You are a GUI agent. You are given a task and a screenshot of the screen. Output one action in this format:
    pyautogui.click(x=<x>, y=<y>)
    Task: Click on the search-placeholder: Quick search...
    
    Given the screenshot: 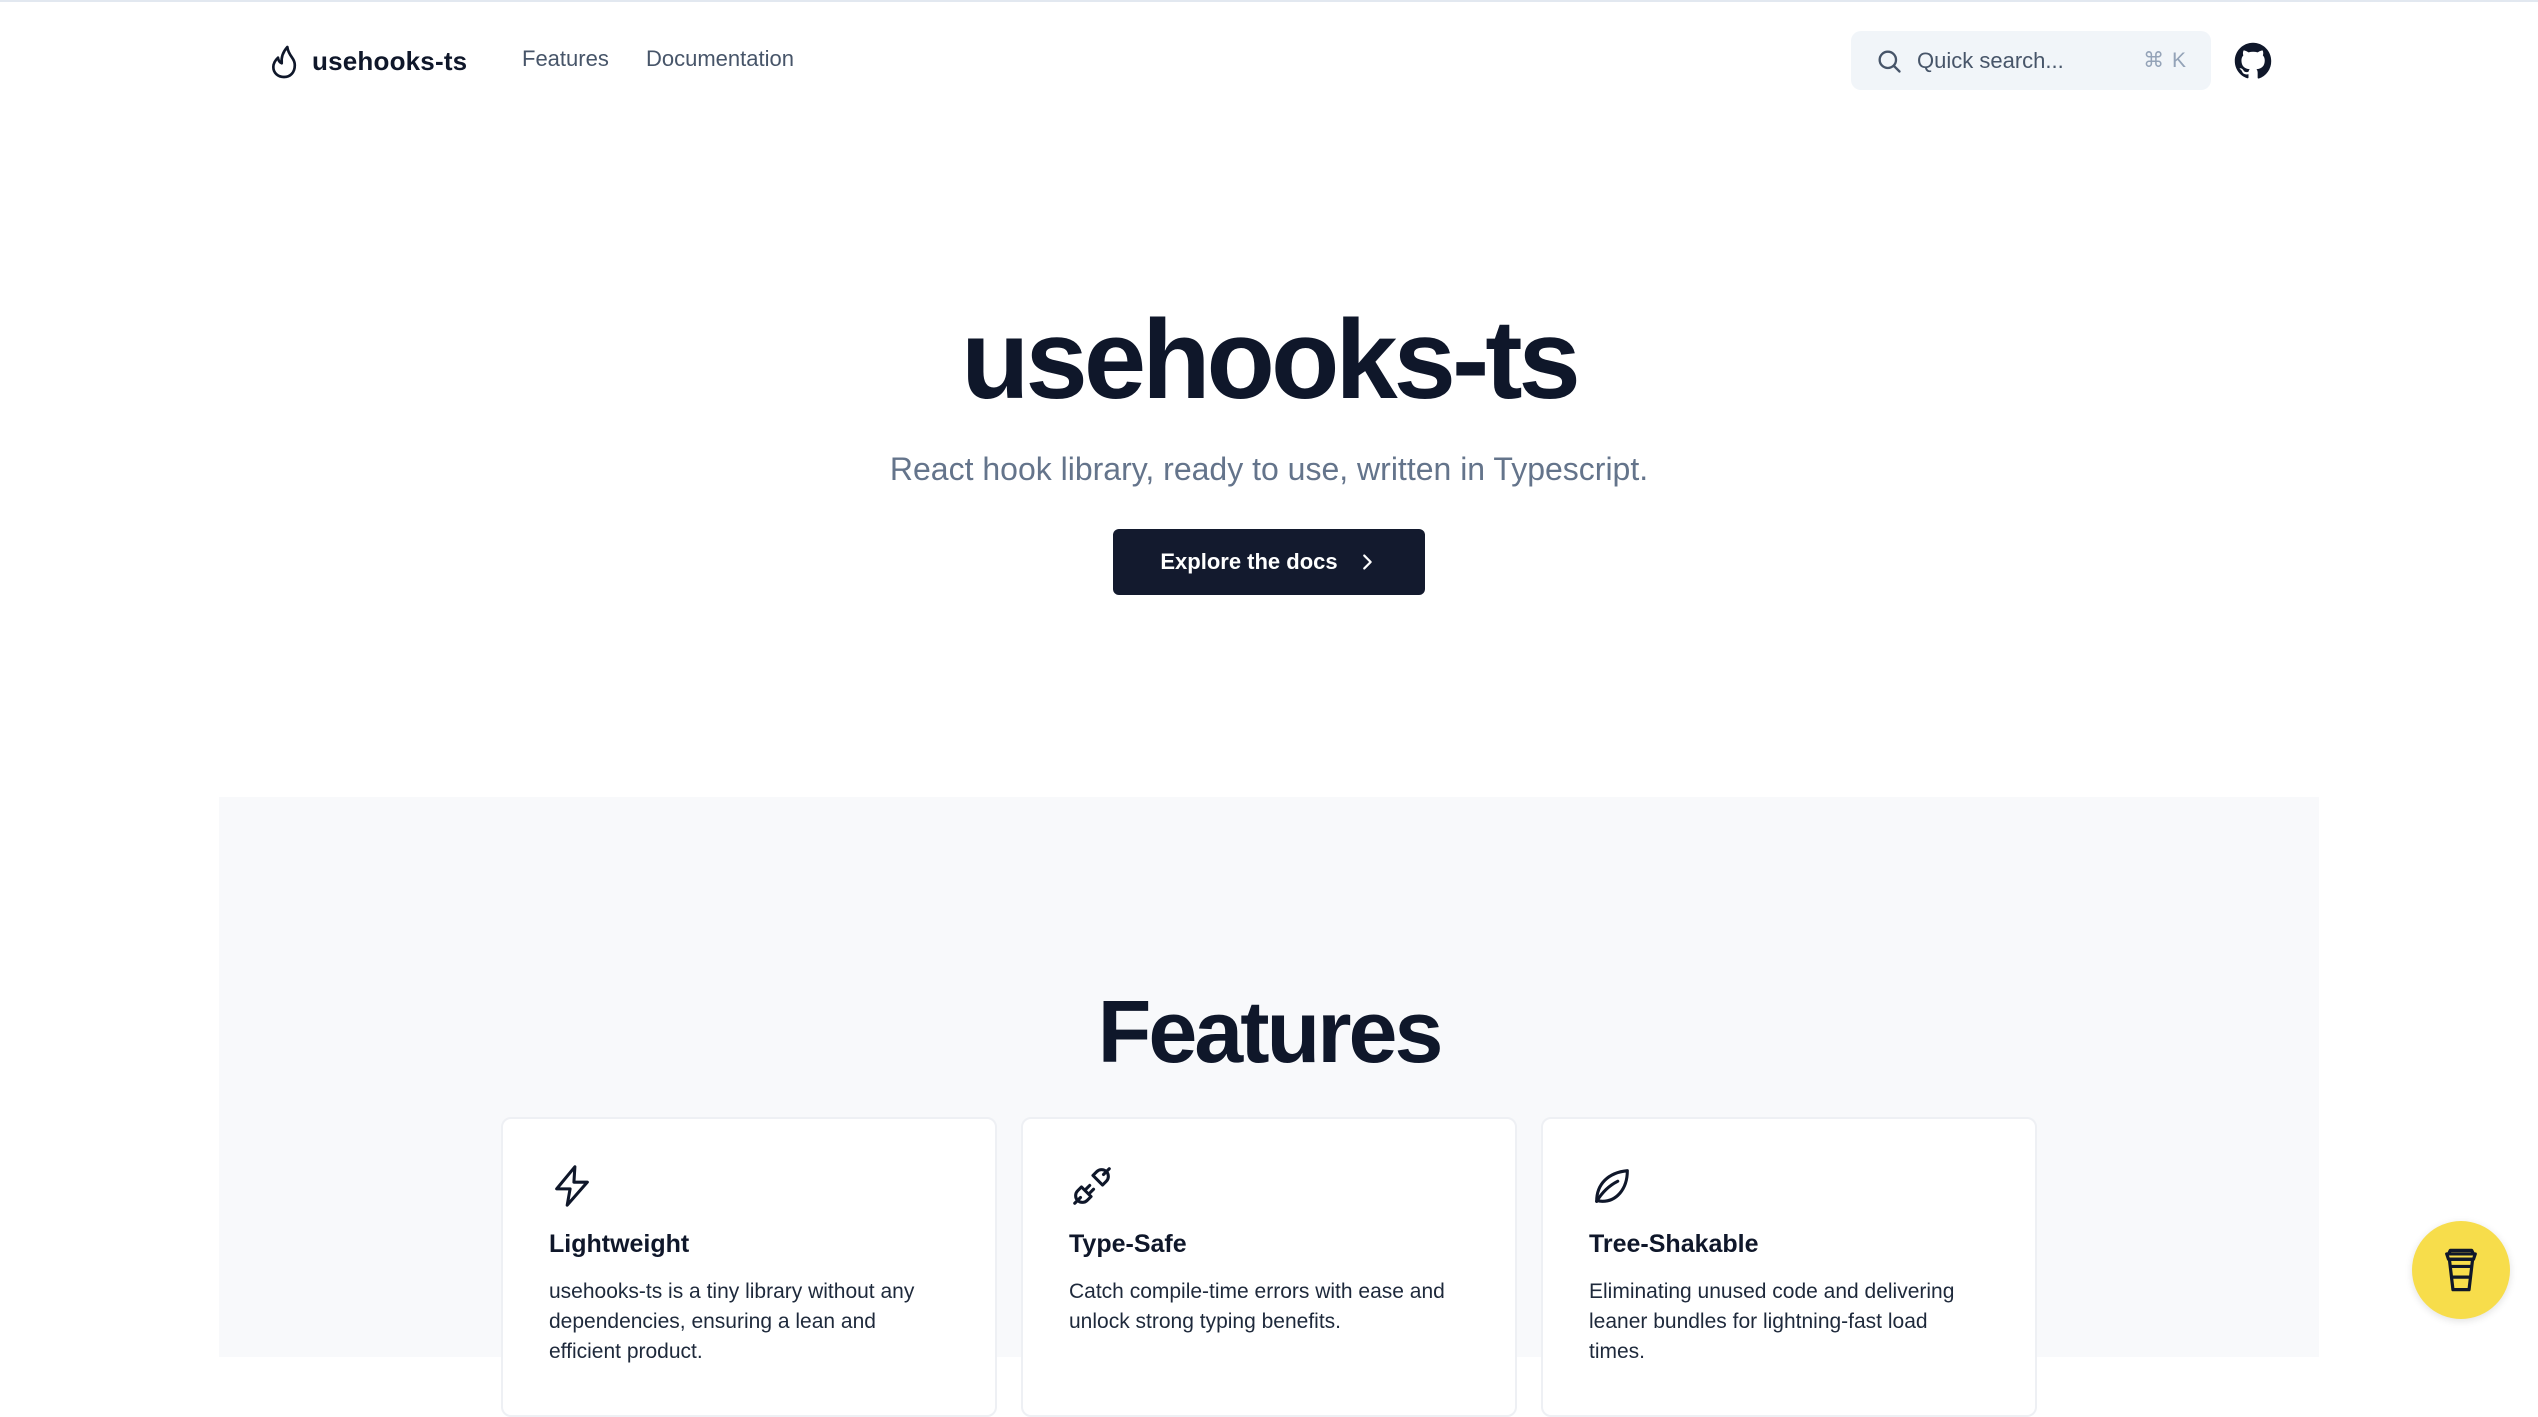 What is the action you would take?
    pyautogui.click(x=1990, y=60)
    